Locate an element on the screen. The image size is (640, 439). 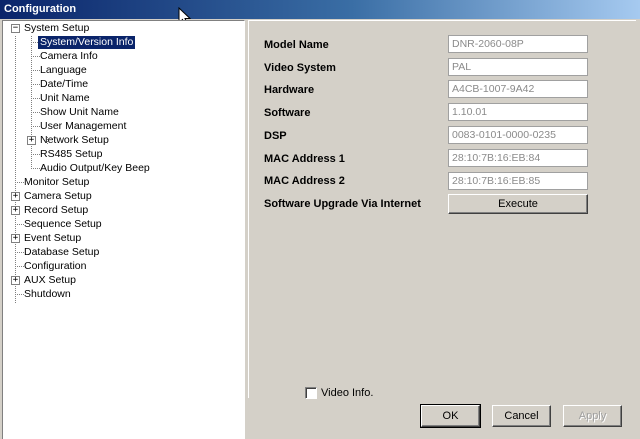
model-name-label: Model Name is located at coordinates (296, 45).